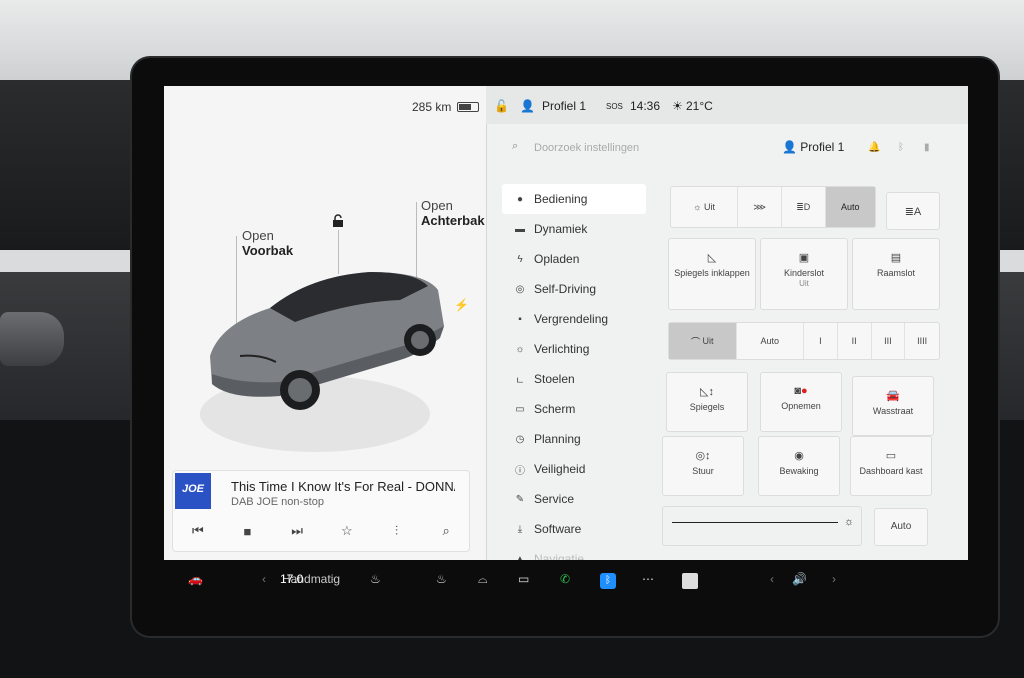 The width and height of the screenshot is (1024, 678). Describe the element at coordinates (855, 341) in the screenshot. I see `wiper-speed-2: II` at that location.